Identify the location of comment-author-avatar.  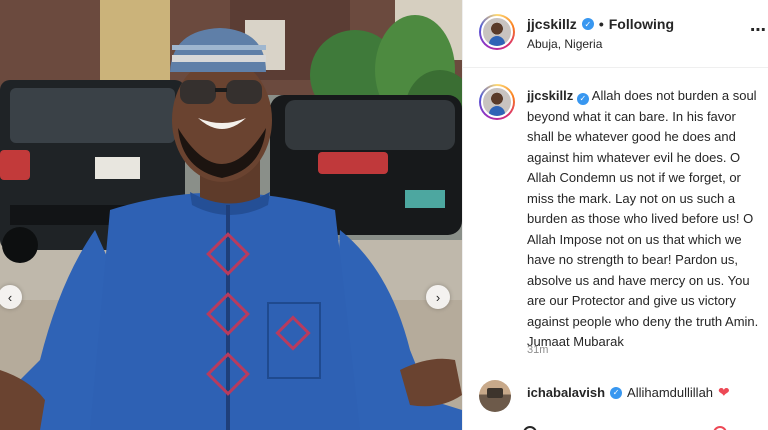
(495, 396).